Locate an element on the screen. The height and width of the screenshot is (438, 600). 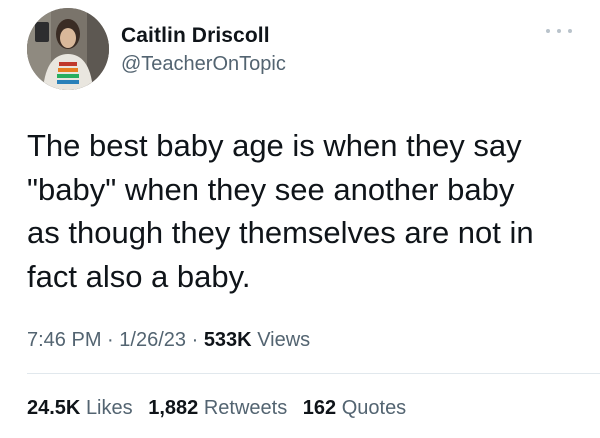
likes-count: 24.5K is located at coordinates (54, 408).